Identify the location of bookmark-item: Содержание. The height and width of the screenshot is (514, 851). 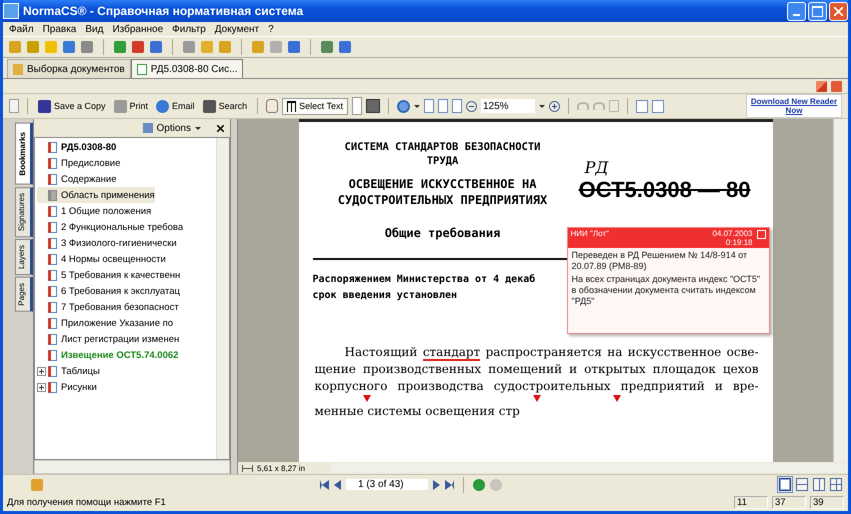
(77, 179).